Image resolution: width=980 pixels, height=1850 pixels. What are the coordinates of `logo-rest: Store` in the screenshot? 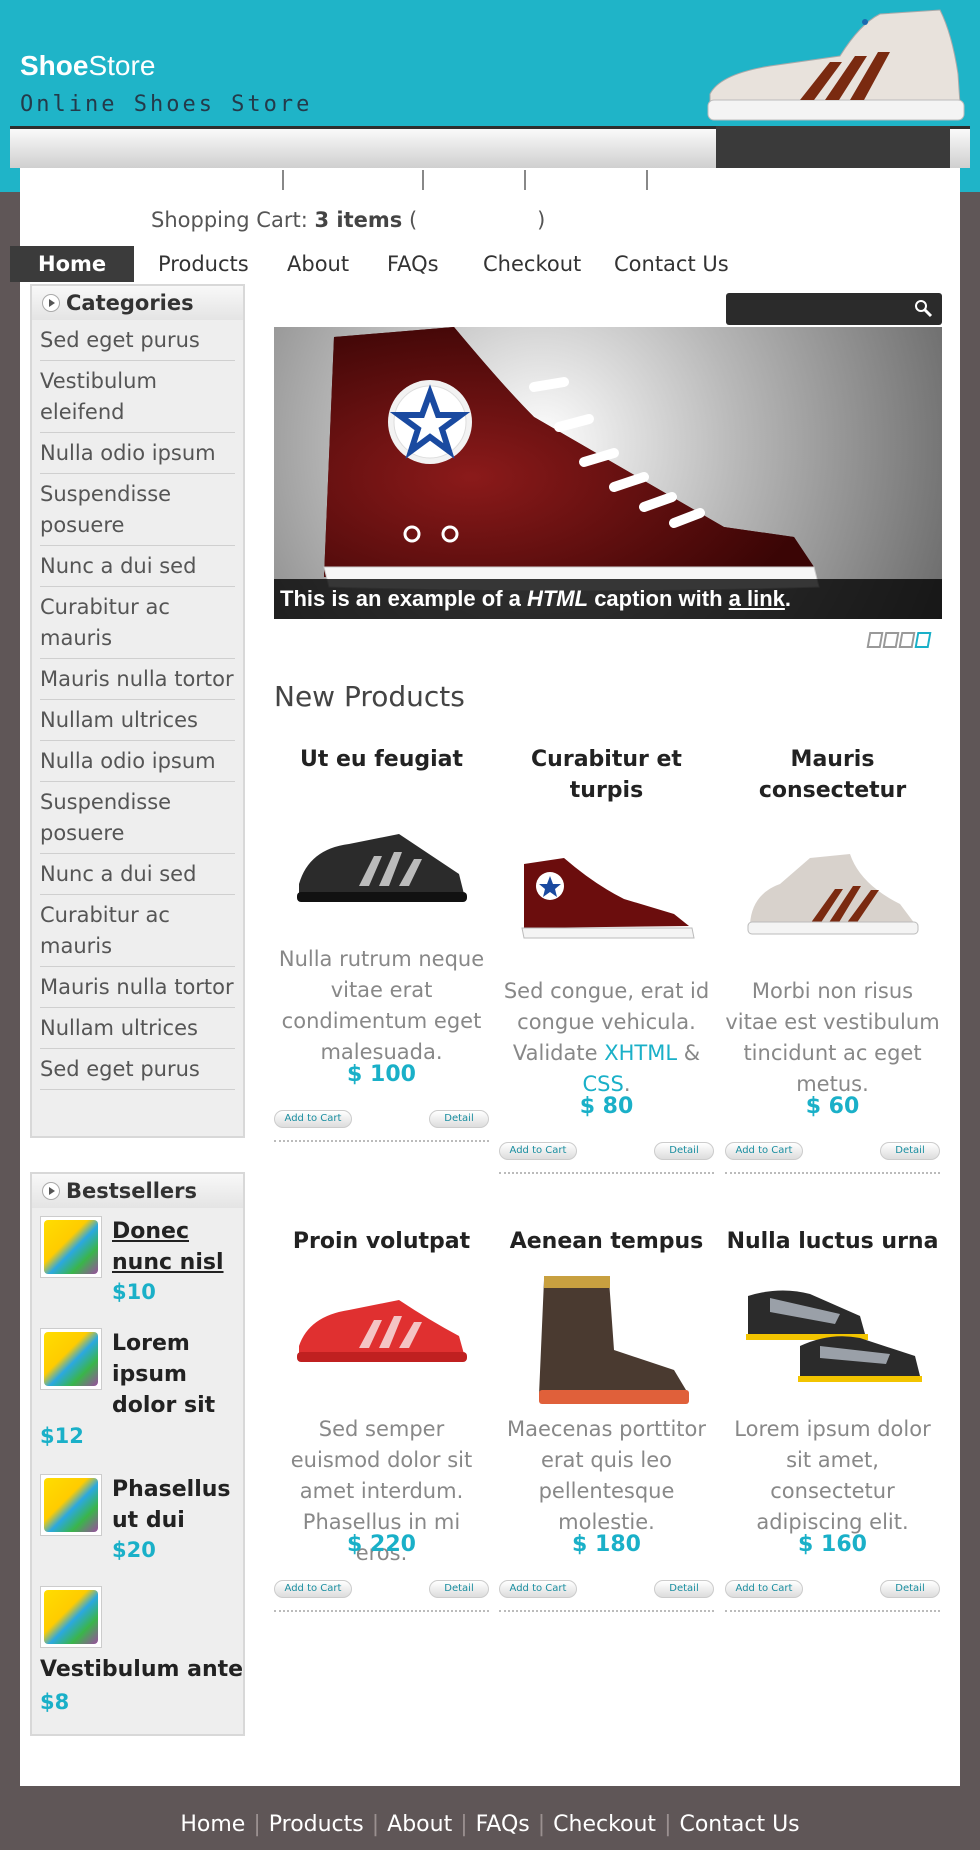 It's located at (122, 65).